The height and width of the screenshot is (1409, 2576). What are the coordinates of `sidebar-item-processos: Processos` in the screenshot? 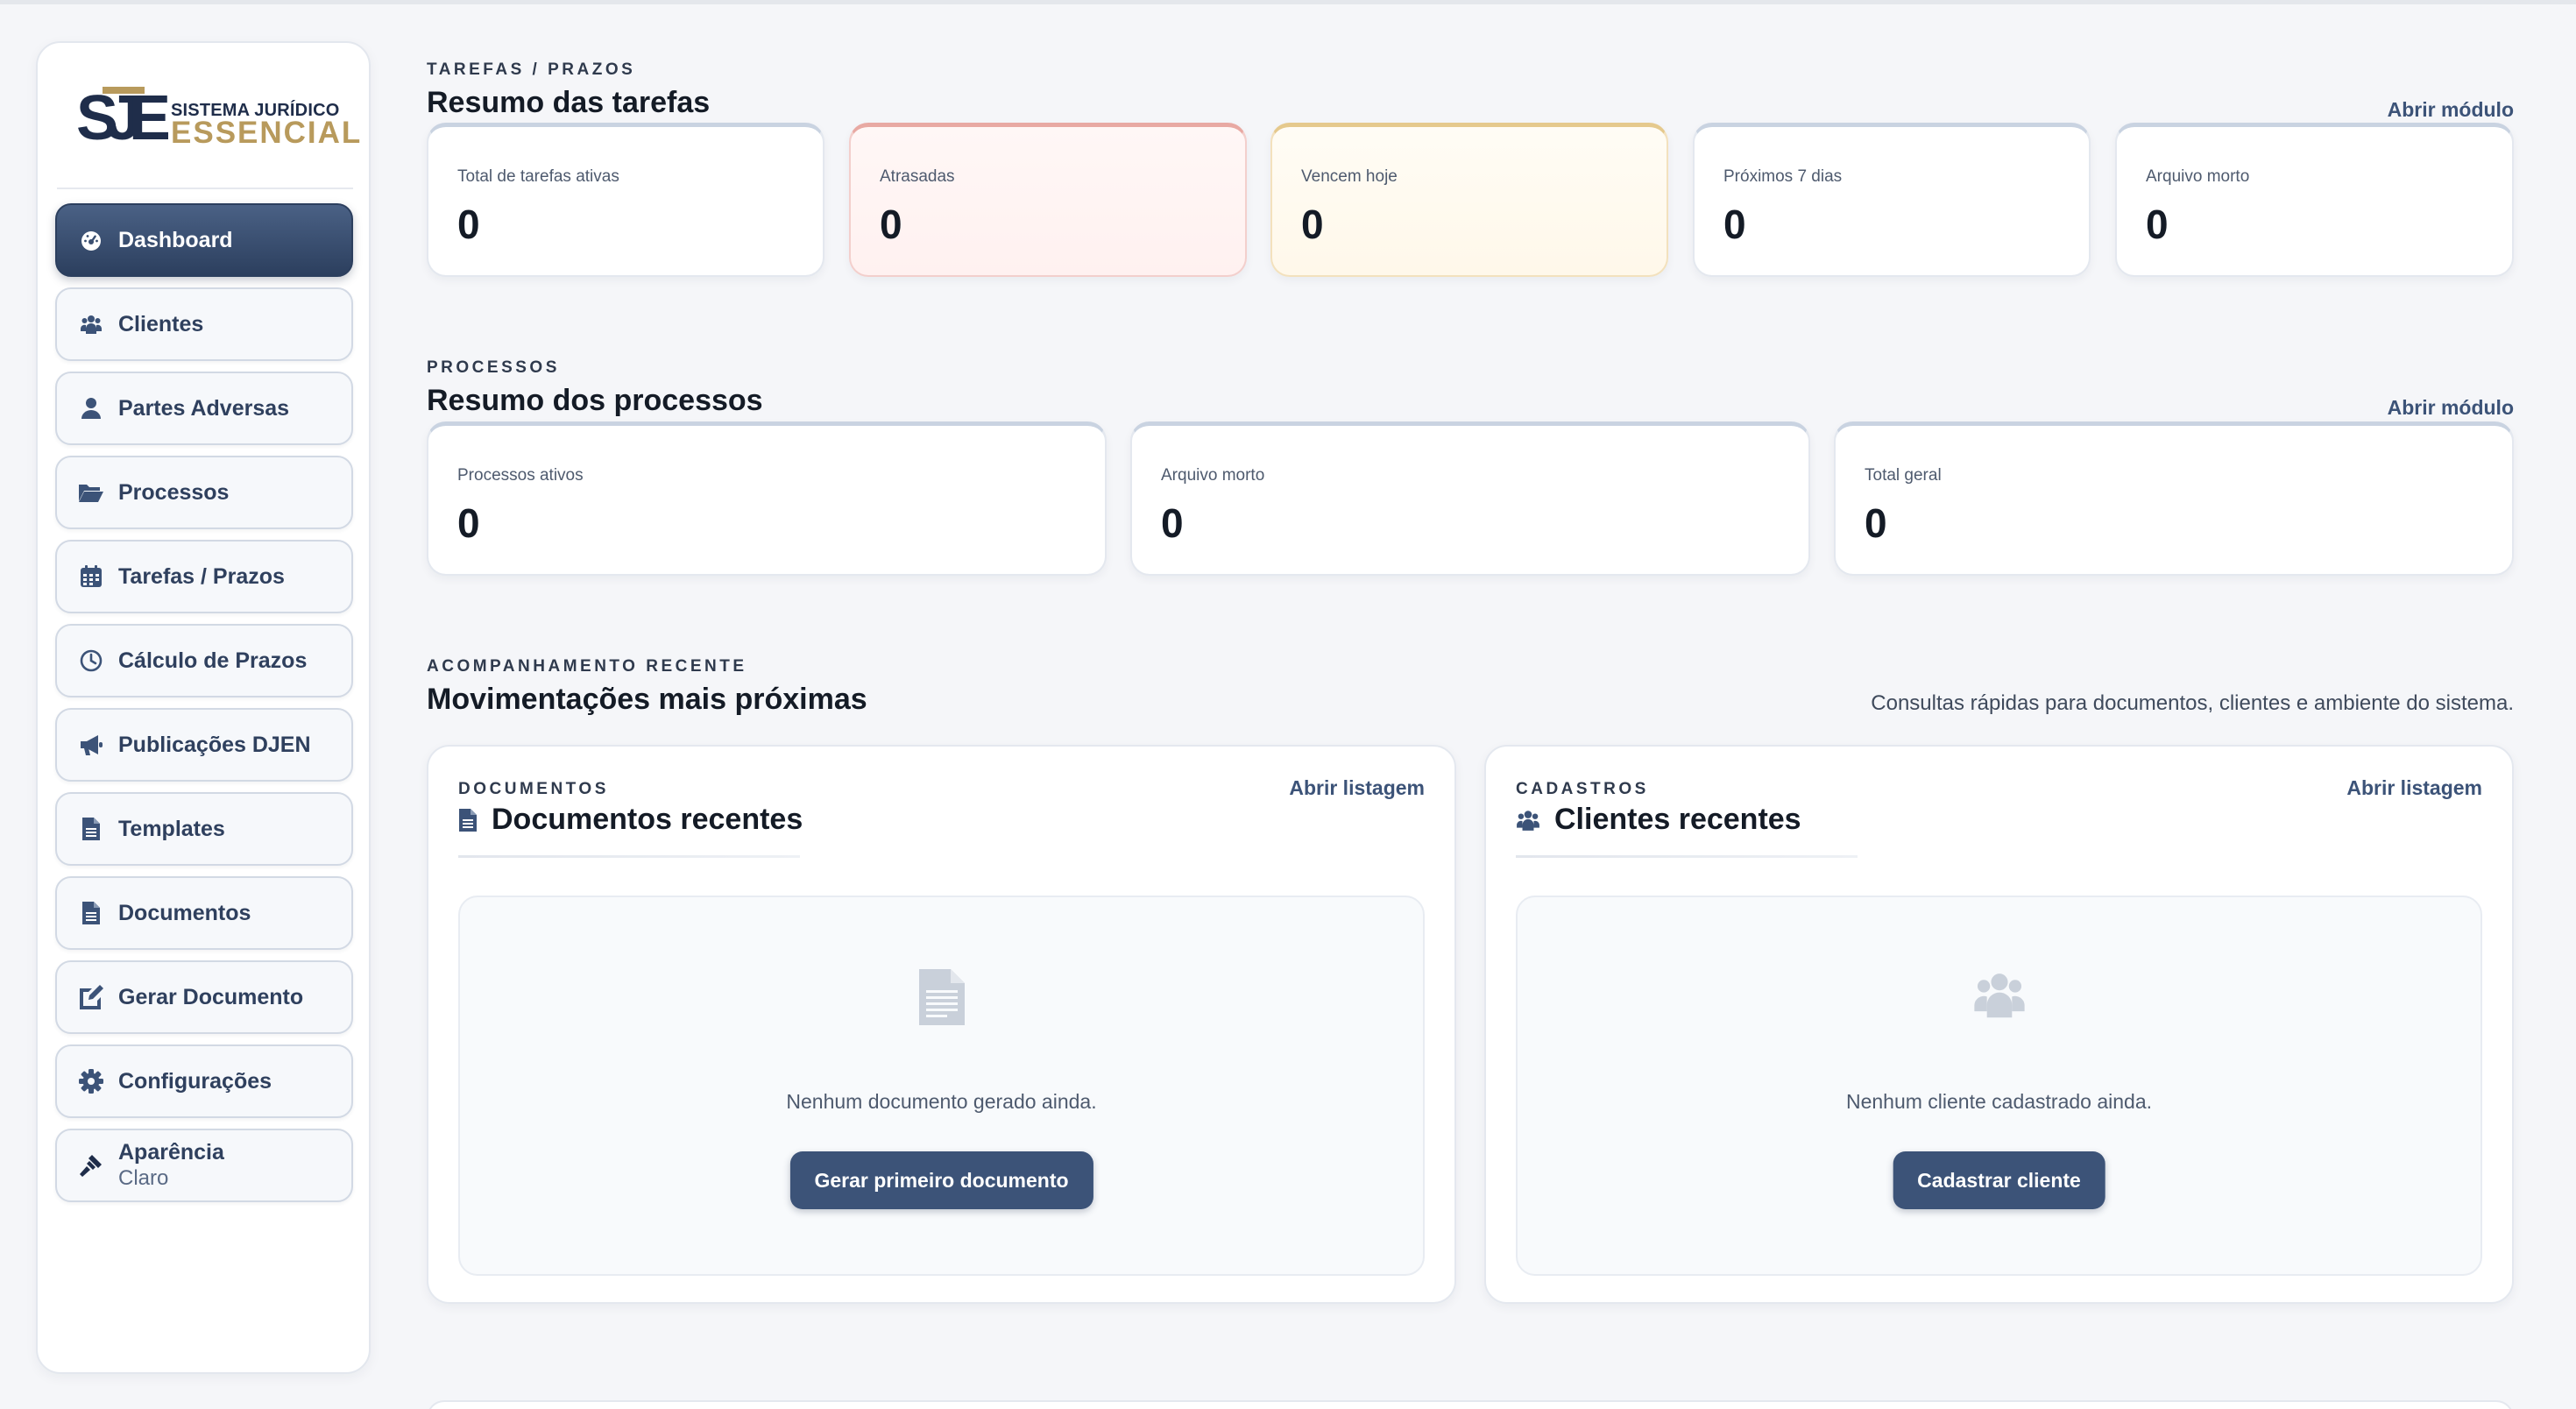 It's located at (204, 492).